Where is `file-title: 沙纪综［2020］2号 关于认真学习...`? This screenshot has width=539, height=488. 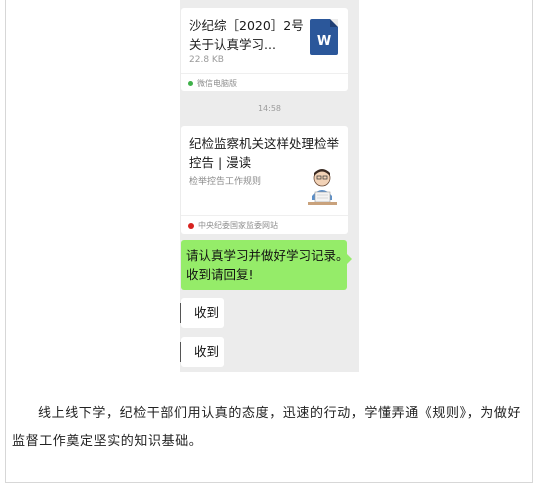 file-title: 沙纪综［2020］2号 关于认真学习... is located at coordinates (246, 35).